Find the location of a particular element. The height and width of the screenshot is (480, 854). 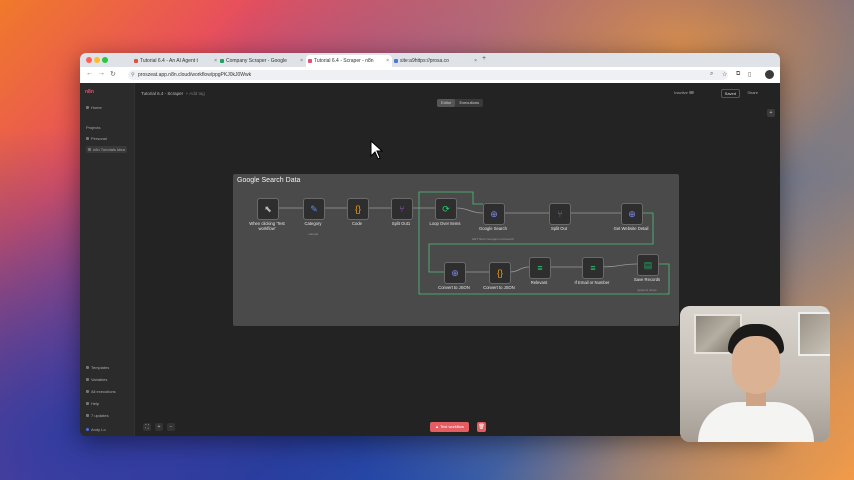

node-label: Convert to JSON is located at coordinates (499, 287).